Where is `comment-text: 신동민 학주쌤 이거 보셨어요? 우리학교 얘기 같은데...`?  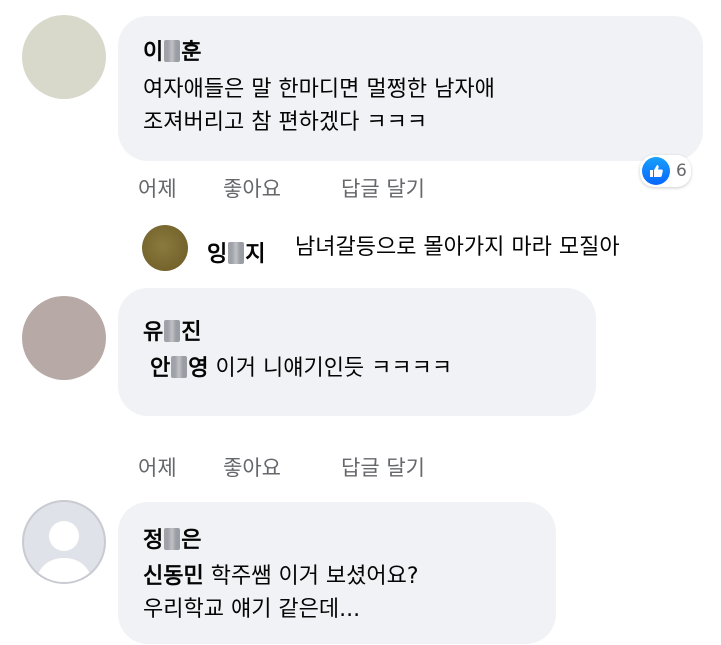
comment-text: 신동민 학주쌤 이거 보셨어요? 우리학교 얘기 같은데... is located at coordinates (281, 593).